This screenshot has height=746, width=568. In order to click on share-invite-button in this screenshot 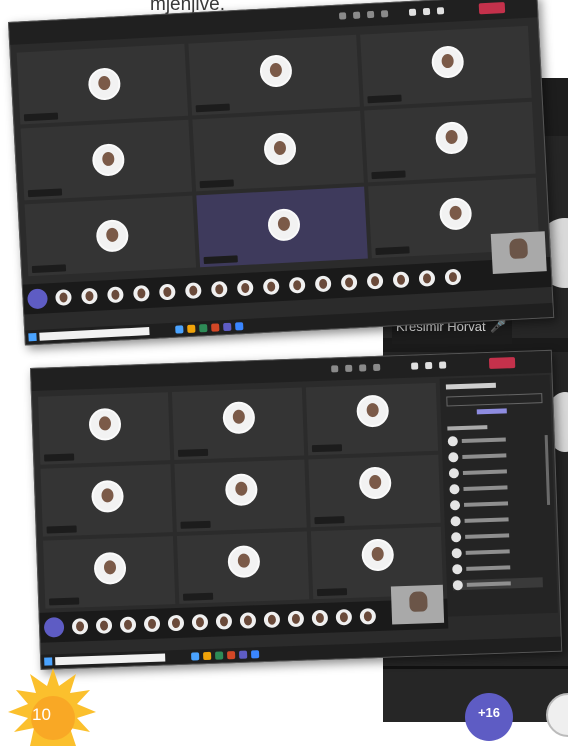, I will do `click(491, 411)`.